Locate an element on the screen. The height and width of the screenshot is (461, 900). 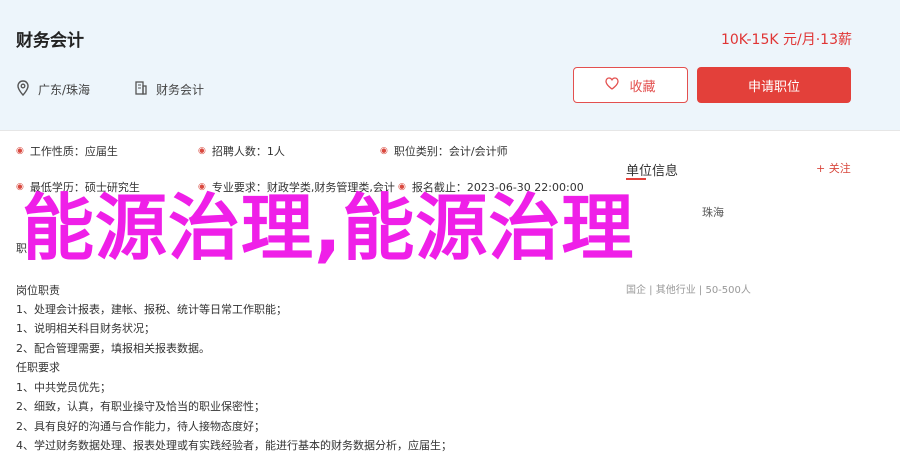
requirement-item: 2、具有良好的沟通与合作能力，待人接物态度好； is located at coordinates (140, 426).